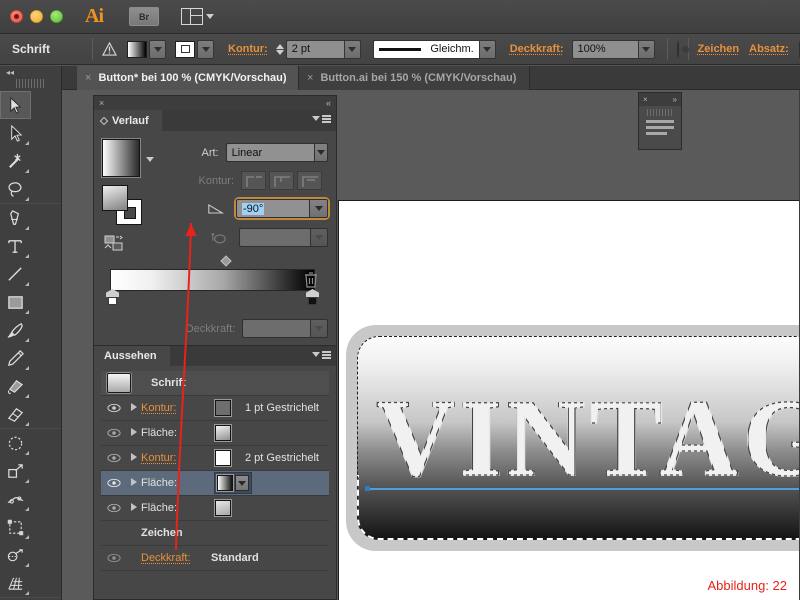 Image resolution: width=800 pixels, height=600 pixels. I want to click on bridge-button: Br, so click(144, 16).